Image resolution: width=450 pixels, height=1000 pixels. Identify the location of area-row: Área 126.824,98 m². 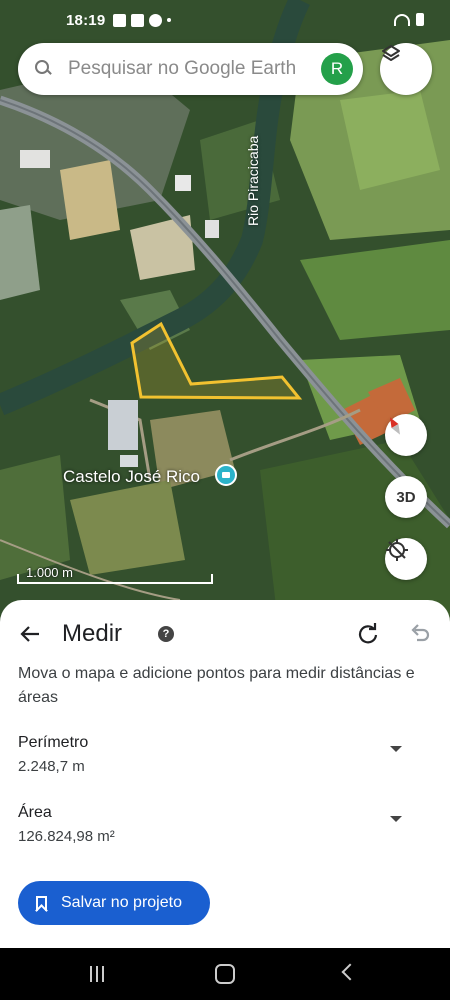
(225, 829).